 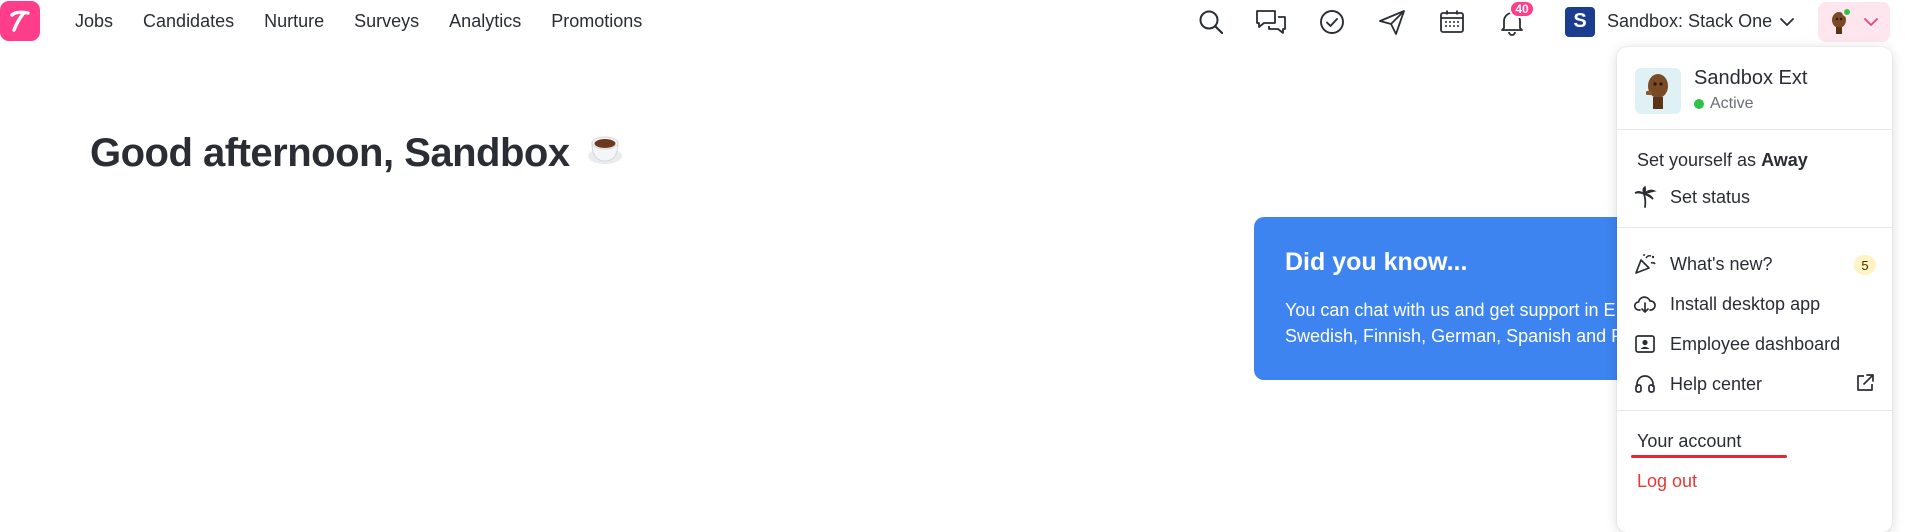 I want to click on notification-count-badge: 40, so click(x=1522, y=9).